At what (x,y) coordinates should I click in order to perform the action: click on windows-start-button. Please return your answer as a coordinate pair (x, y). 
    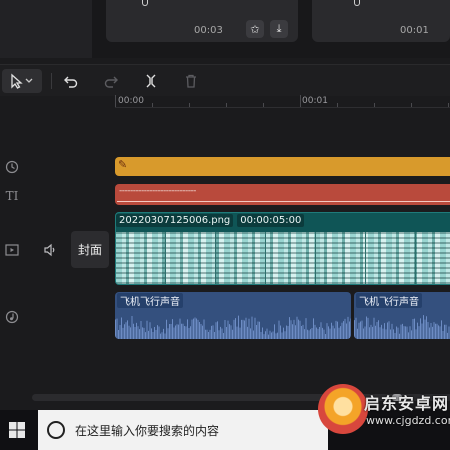
    Looking at the image, I should click on (17, 430).